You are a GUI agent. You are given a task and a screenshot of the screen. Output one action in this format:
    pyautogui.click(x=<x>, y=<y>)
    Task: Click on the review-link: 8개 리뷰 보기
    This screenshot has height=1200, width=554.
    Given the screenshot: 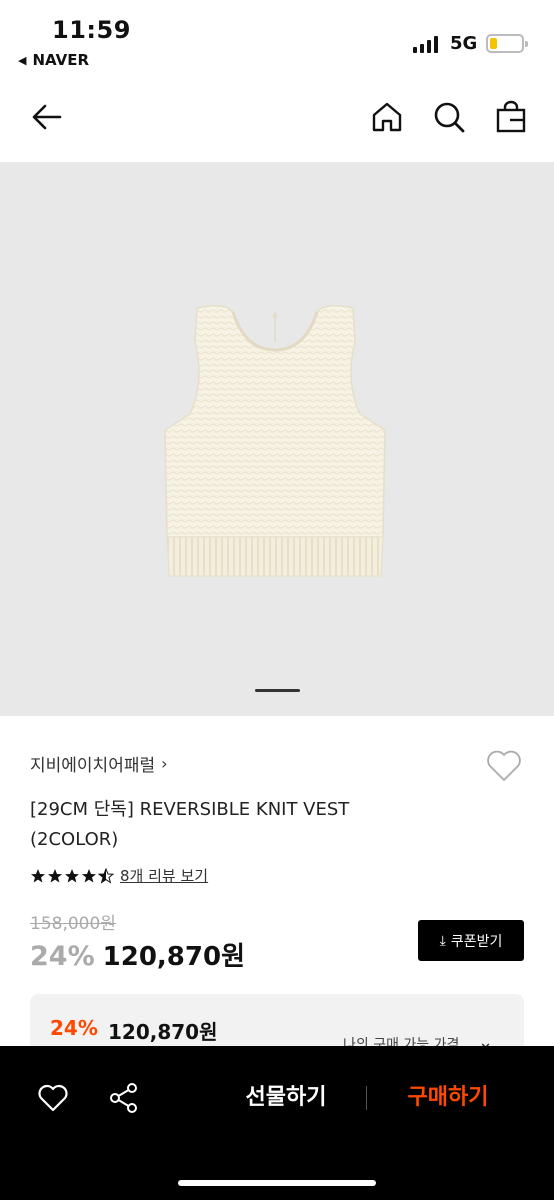 What is the action you would take?
    pyautogui.click(x=164, y=875)
    